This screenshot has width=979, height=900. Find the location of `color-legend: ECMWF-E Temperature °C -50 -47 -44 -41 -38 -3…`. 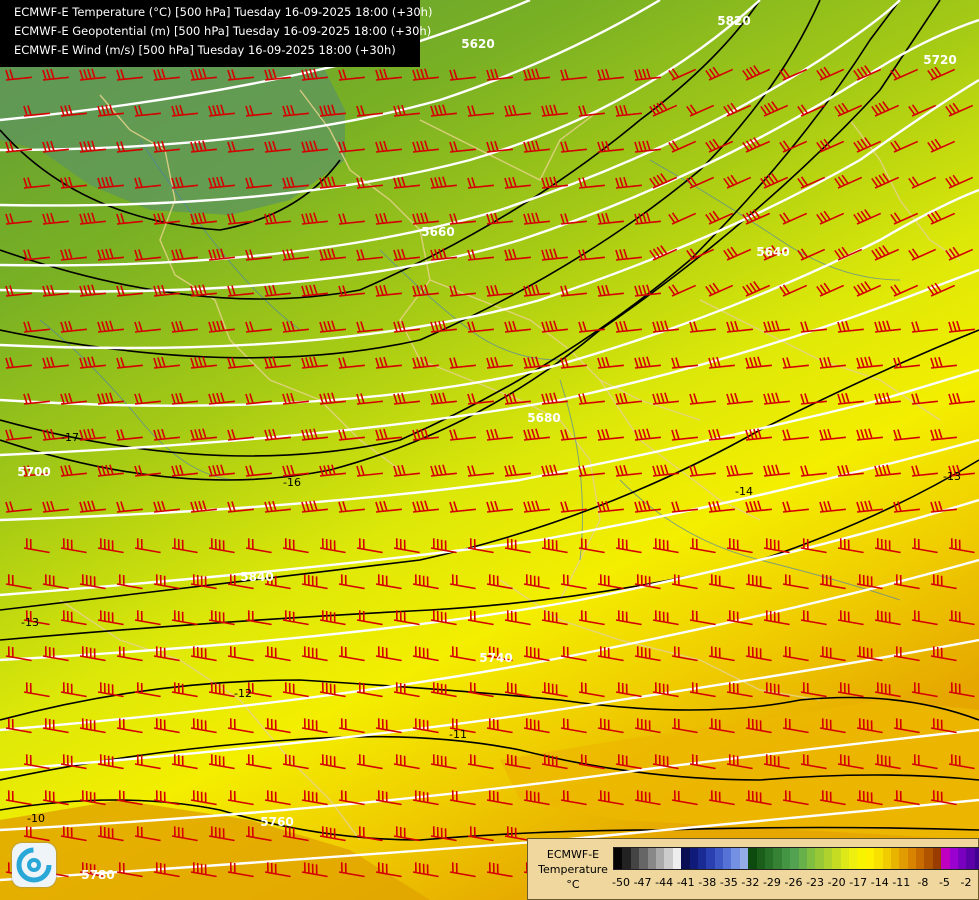

color-legend: ECMWF-E Temperature °C -50 -47 -44 -41 -38 -3… is located at coordinates (753, 869).